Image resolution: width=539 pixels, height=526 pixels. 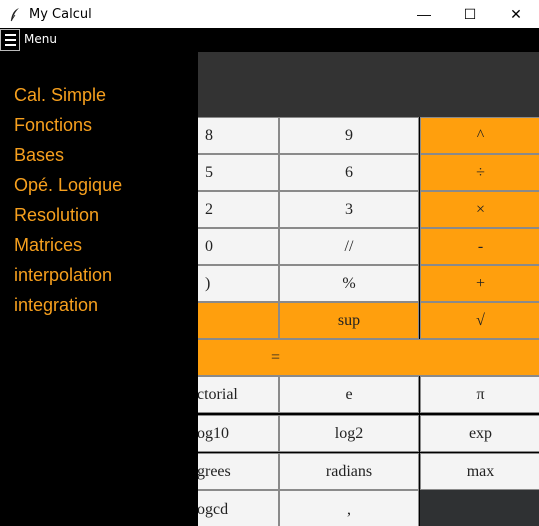 I want to click on key-divide: ÷, so click(x=479, y=172).